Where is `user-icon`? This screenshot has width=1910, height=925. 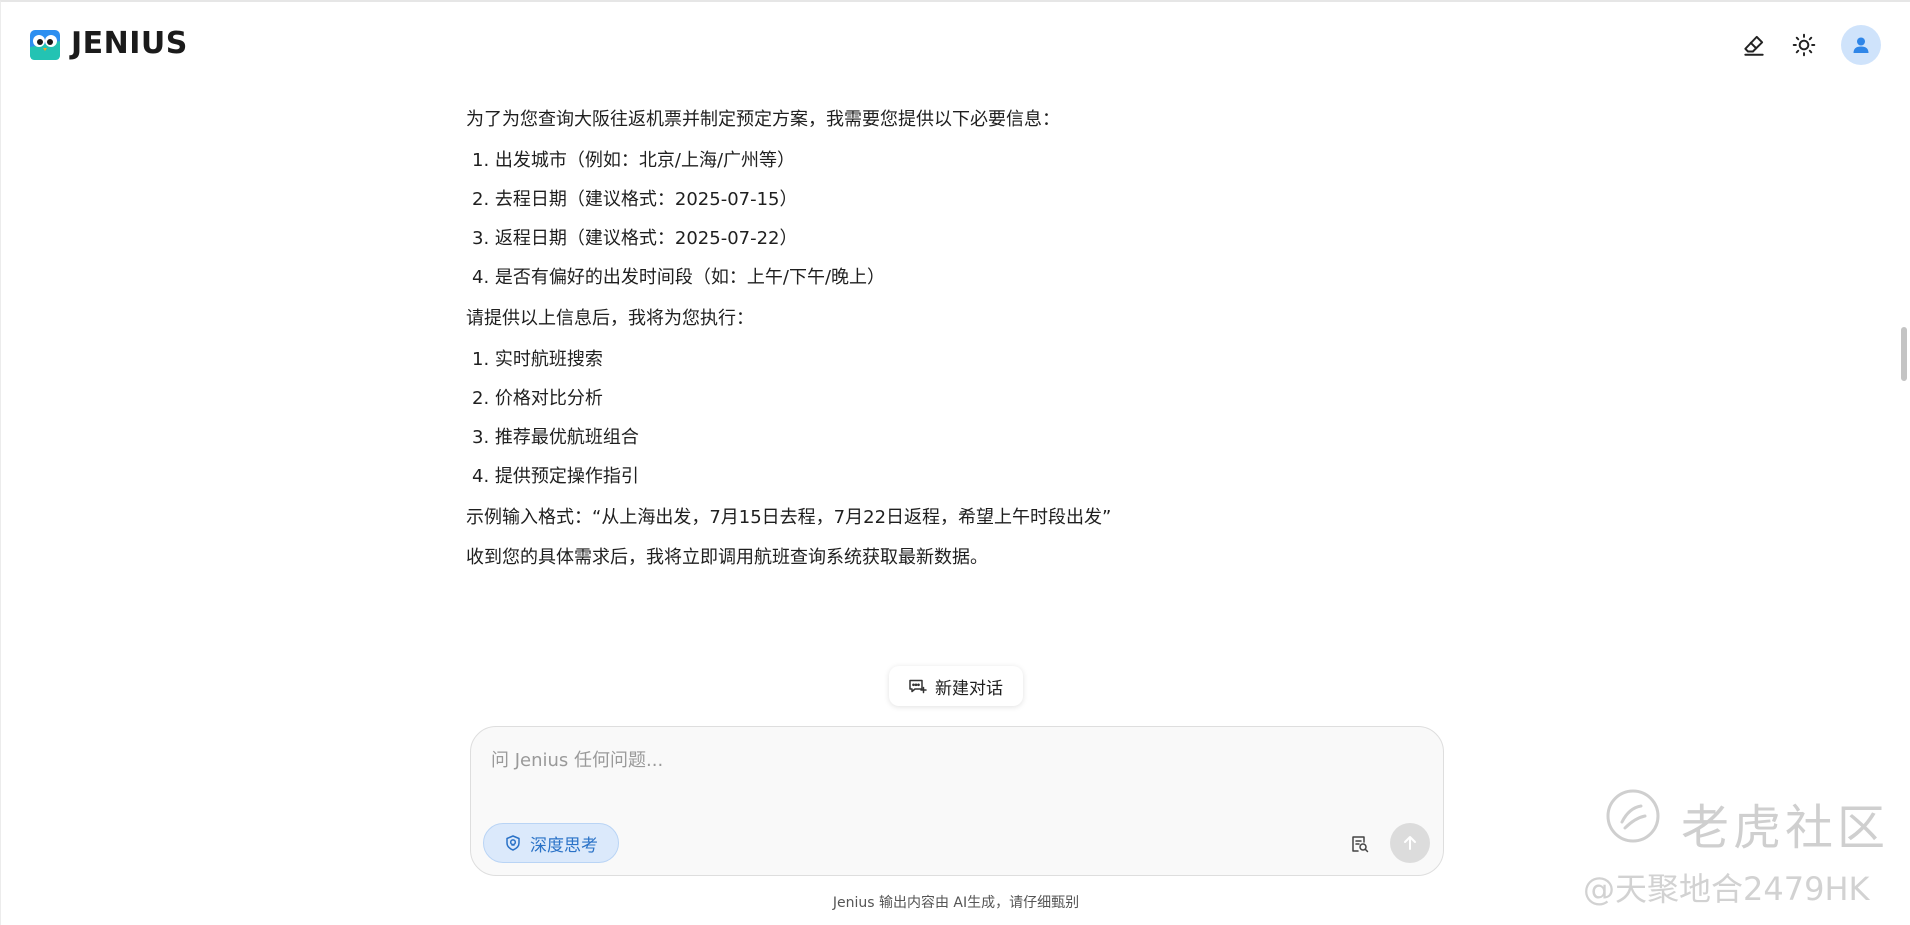 user-icon is located at coordinates (1861, 45).